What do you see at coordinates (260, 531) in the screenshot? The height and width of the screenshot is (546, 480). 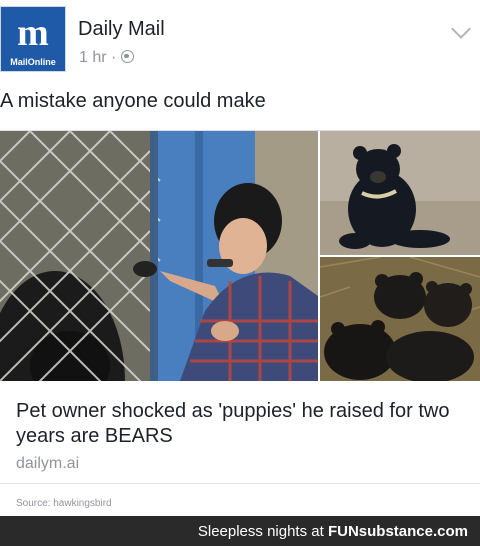 I see `watermark-prefix: Sleepless nights at` at bounding box center [260, 531].